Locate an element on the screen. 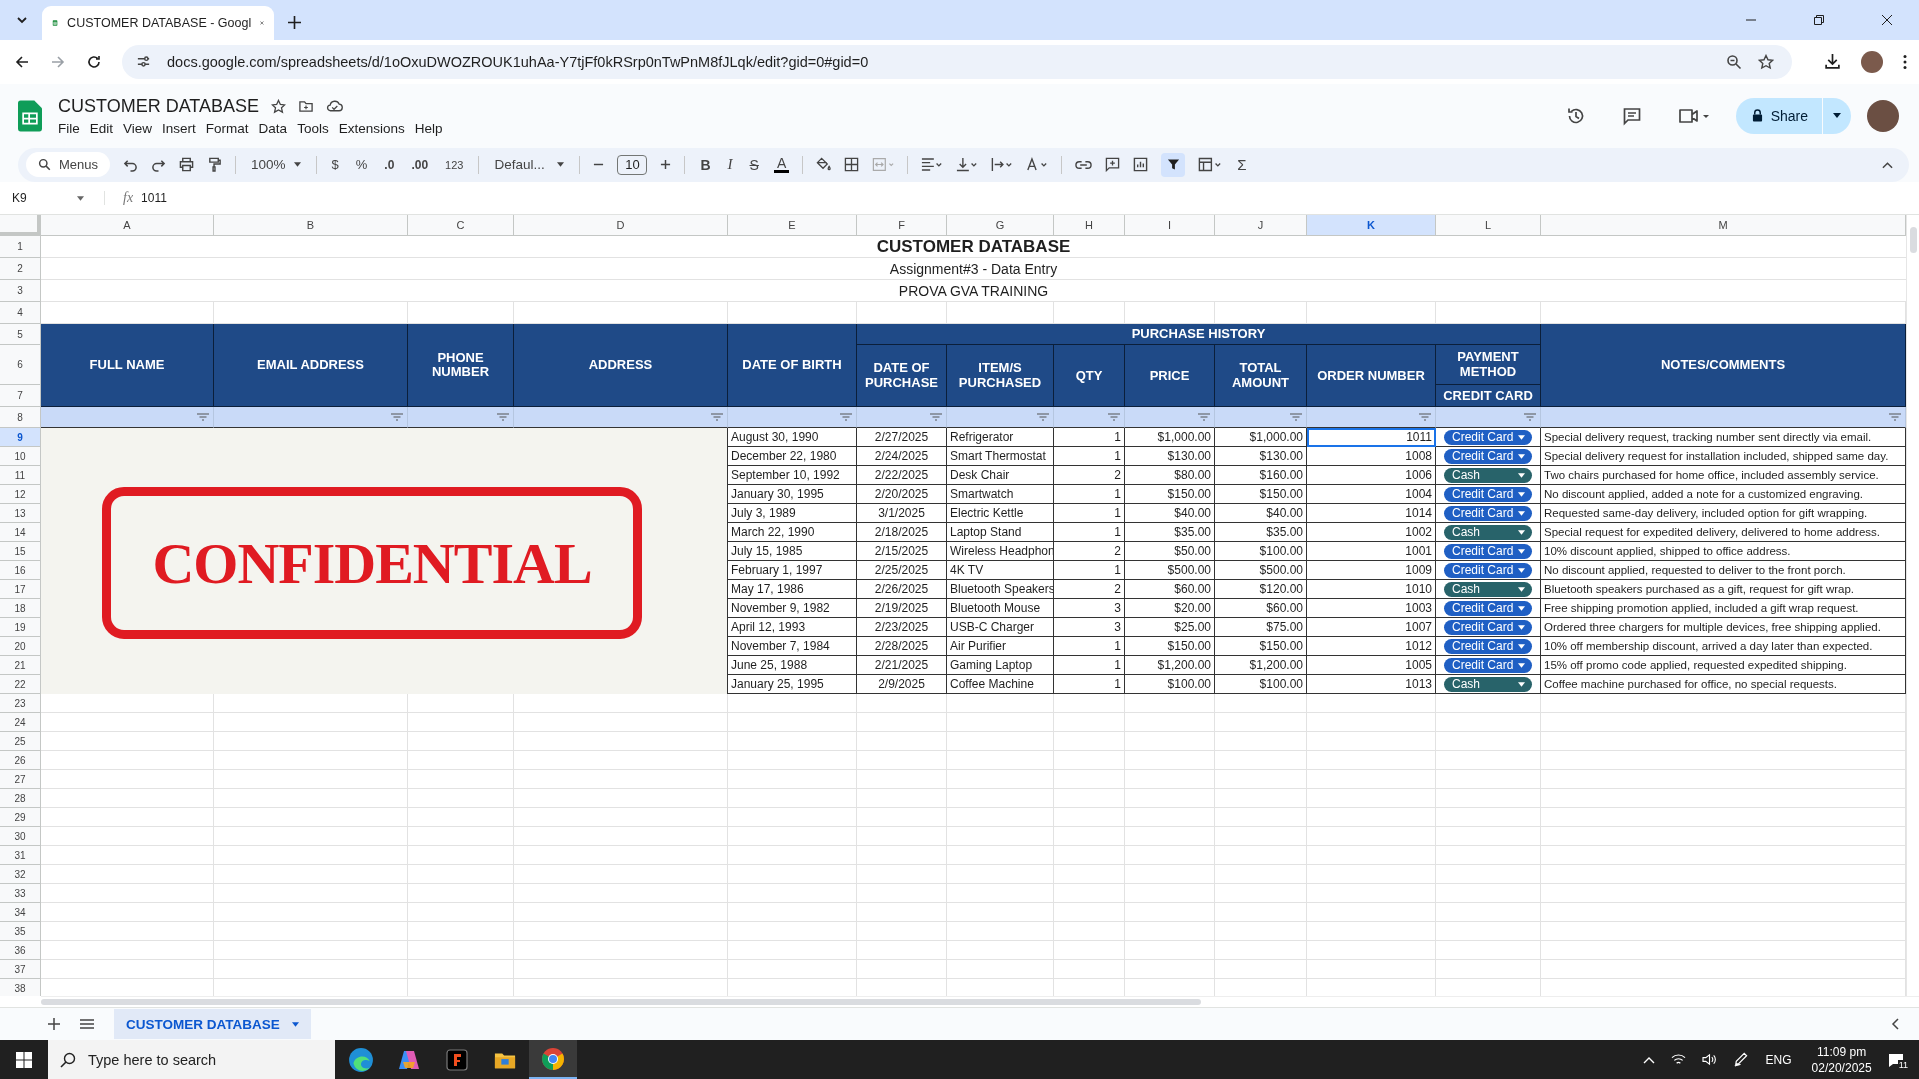 This screenshot has width=1919, height=1079. row-header: 31 is located at coordinates (20, 856).